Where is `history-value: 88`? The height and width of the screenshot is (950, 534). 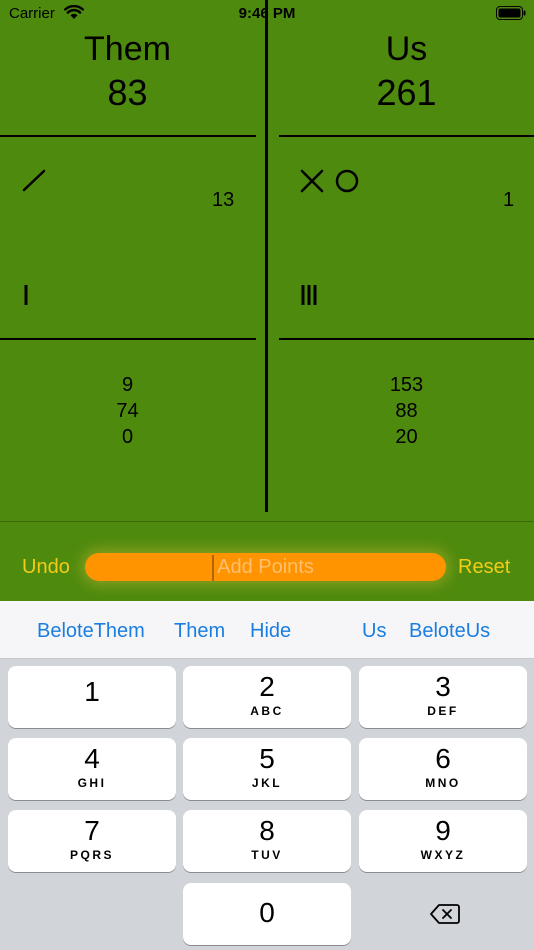 history-value: 88 is located at coordinates (406, 411).